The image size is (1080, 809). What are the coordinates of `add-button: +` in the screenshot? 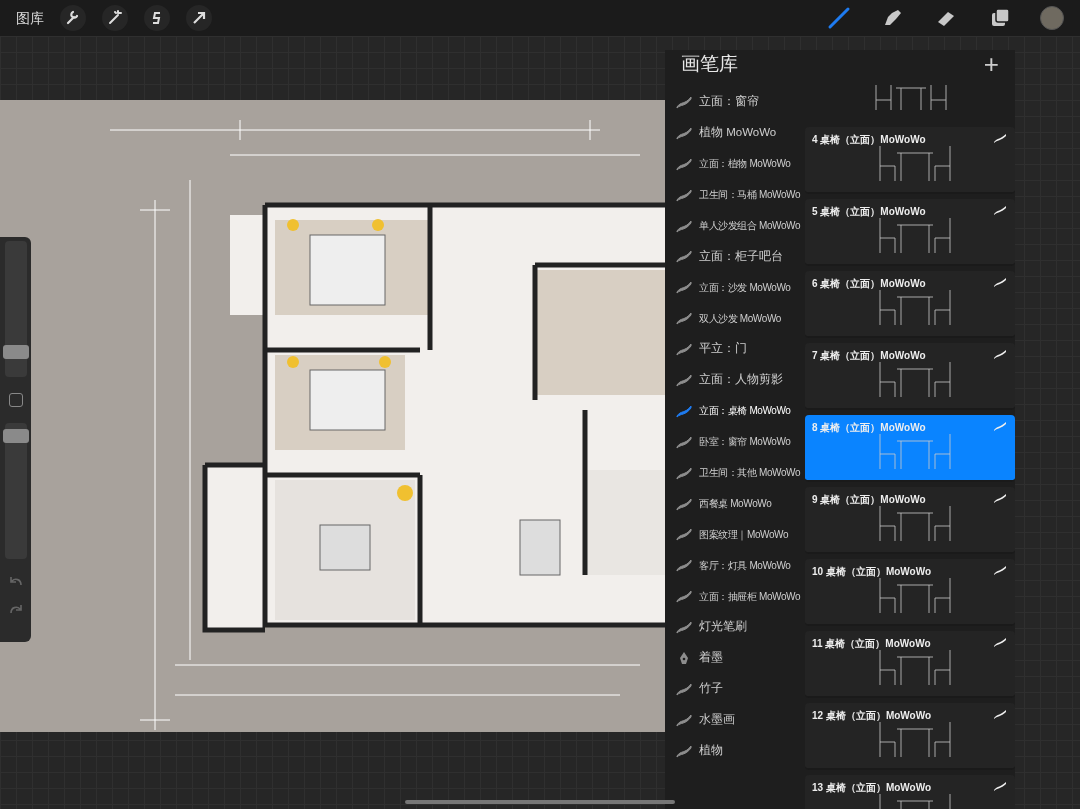 It's located at (991, 64).